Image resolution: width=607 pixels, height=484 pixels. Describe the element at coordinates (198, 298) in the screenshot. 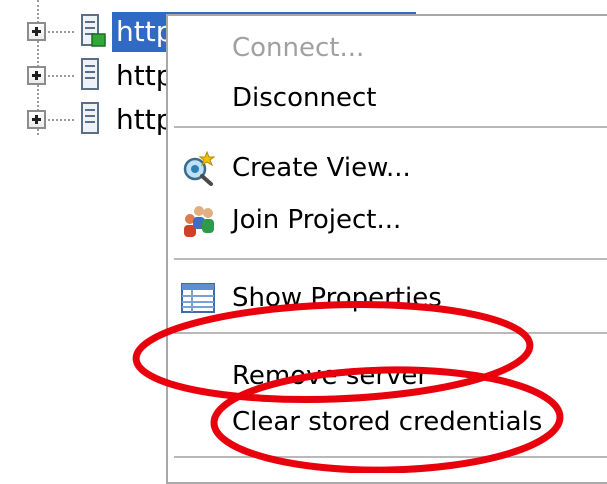

I see `properties-icon` at that location.